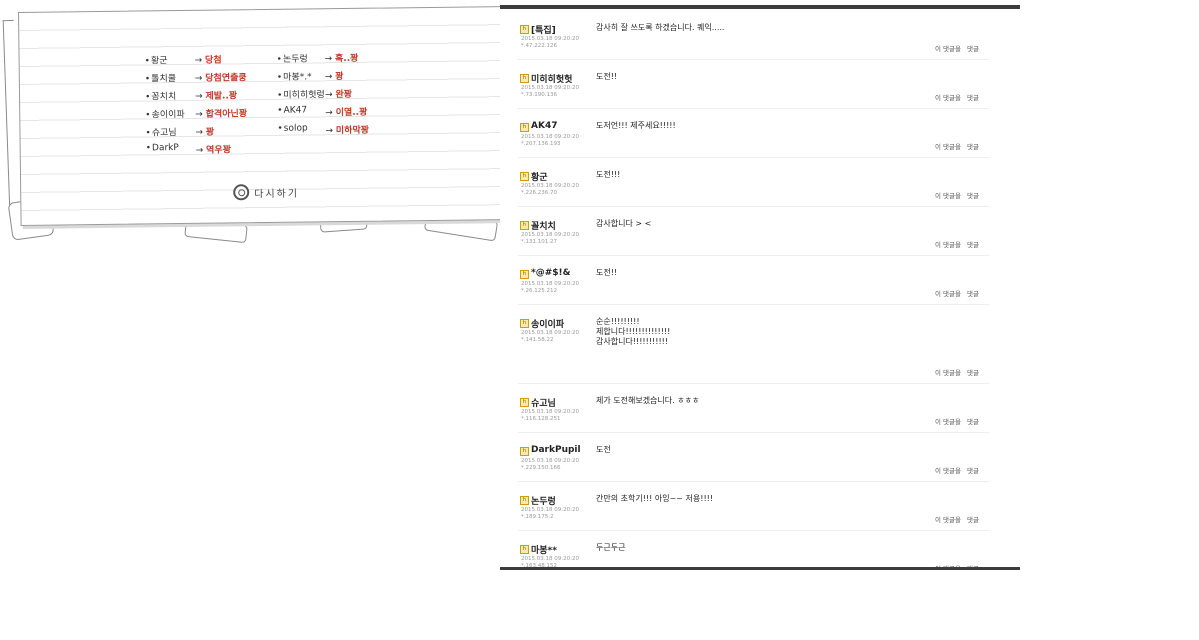  Describe the element at coordinates (162, 148) in the screenshot. I see `result-name: DarkP` at that location.